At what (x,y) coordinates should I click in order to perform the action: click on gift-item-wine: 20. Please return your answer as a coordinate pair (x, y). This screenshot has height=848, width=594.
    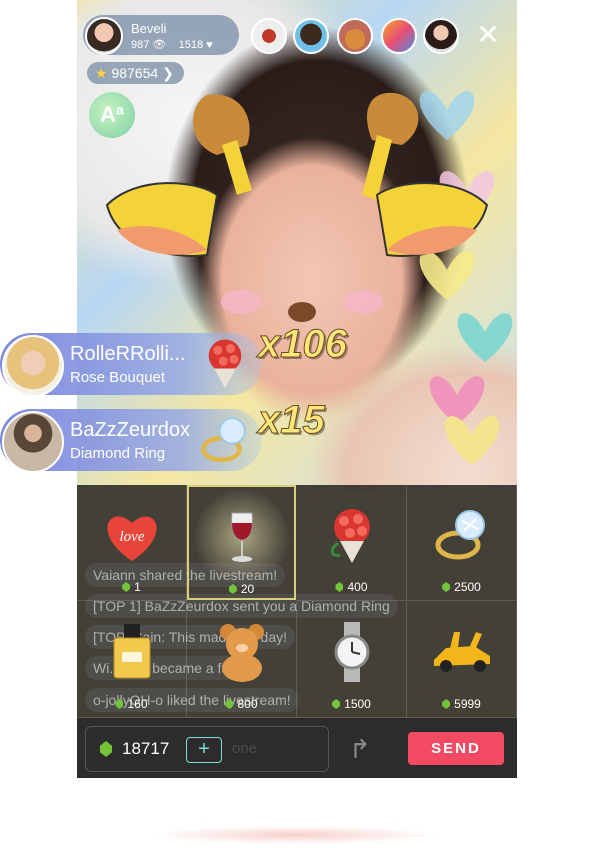
    Looking at the image, I should click on (241, 542).